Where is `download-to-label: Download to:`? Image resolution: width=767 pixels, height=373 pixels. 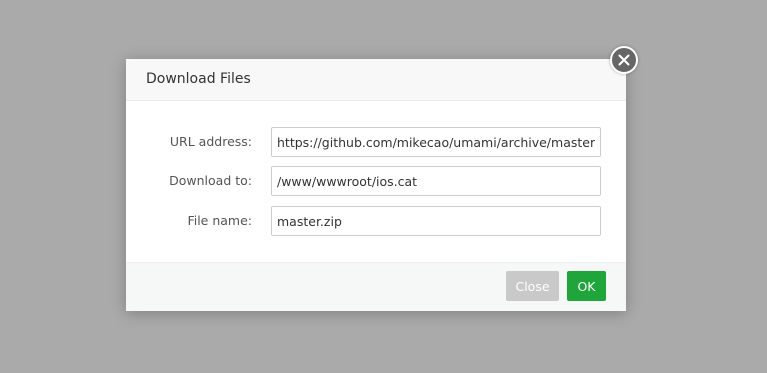
download-to-label: Download to: is located at coordinates (210, 180).